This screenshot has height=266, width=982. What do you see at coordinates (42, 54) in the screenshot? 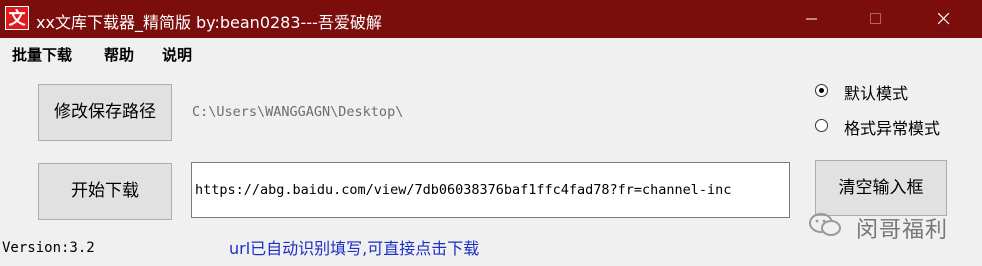
I see `menu-batch-download: 批量下载` at bounding box center [42, 54].